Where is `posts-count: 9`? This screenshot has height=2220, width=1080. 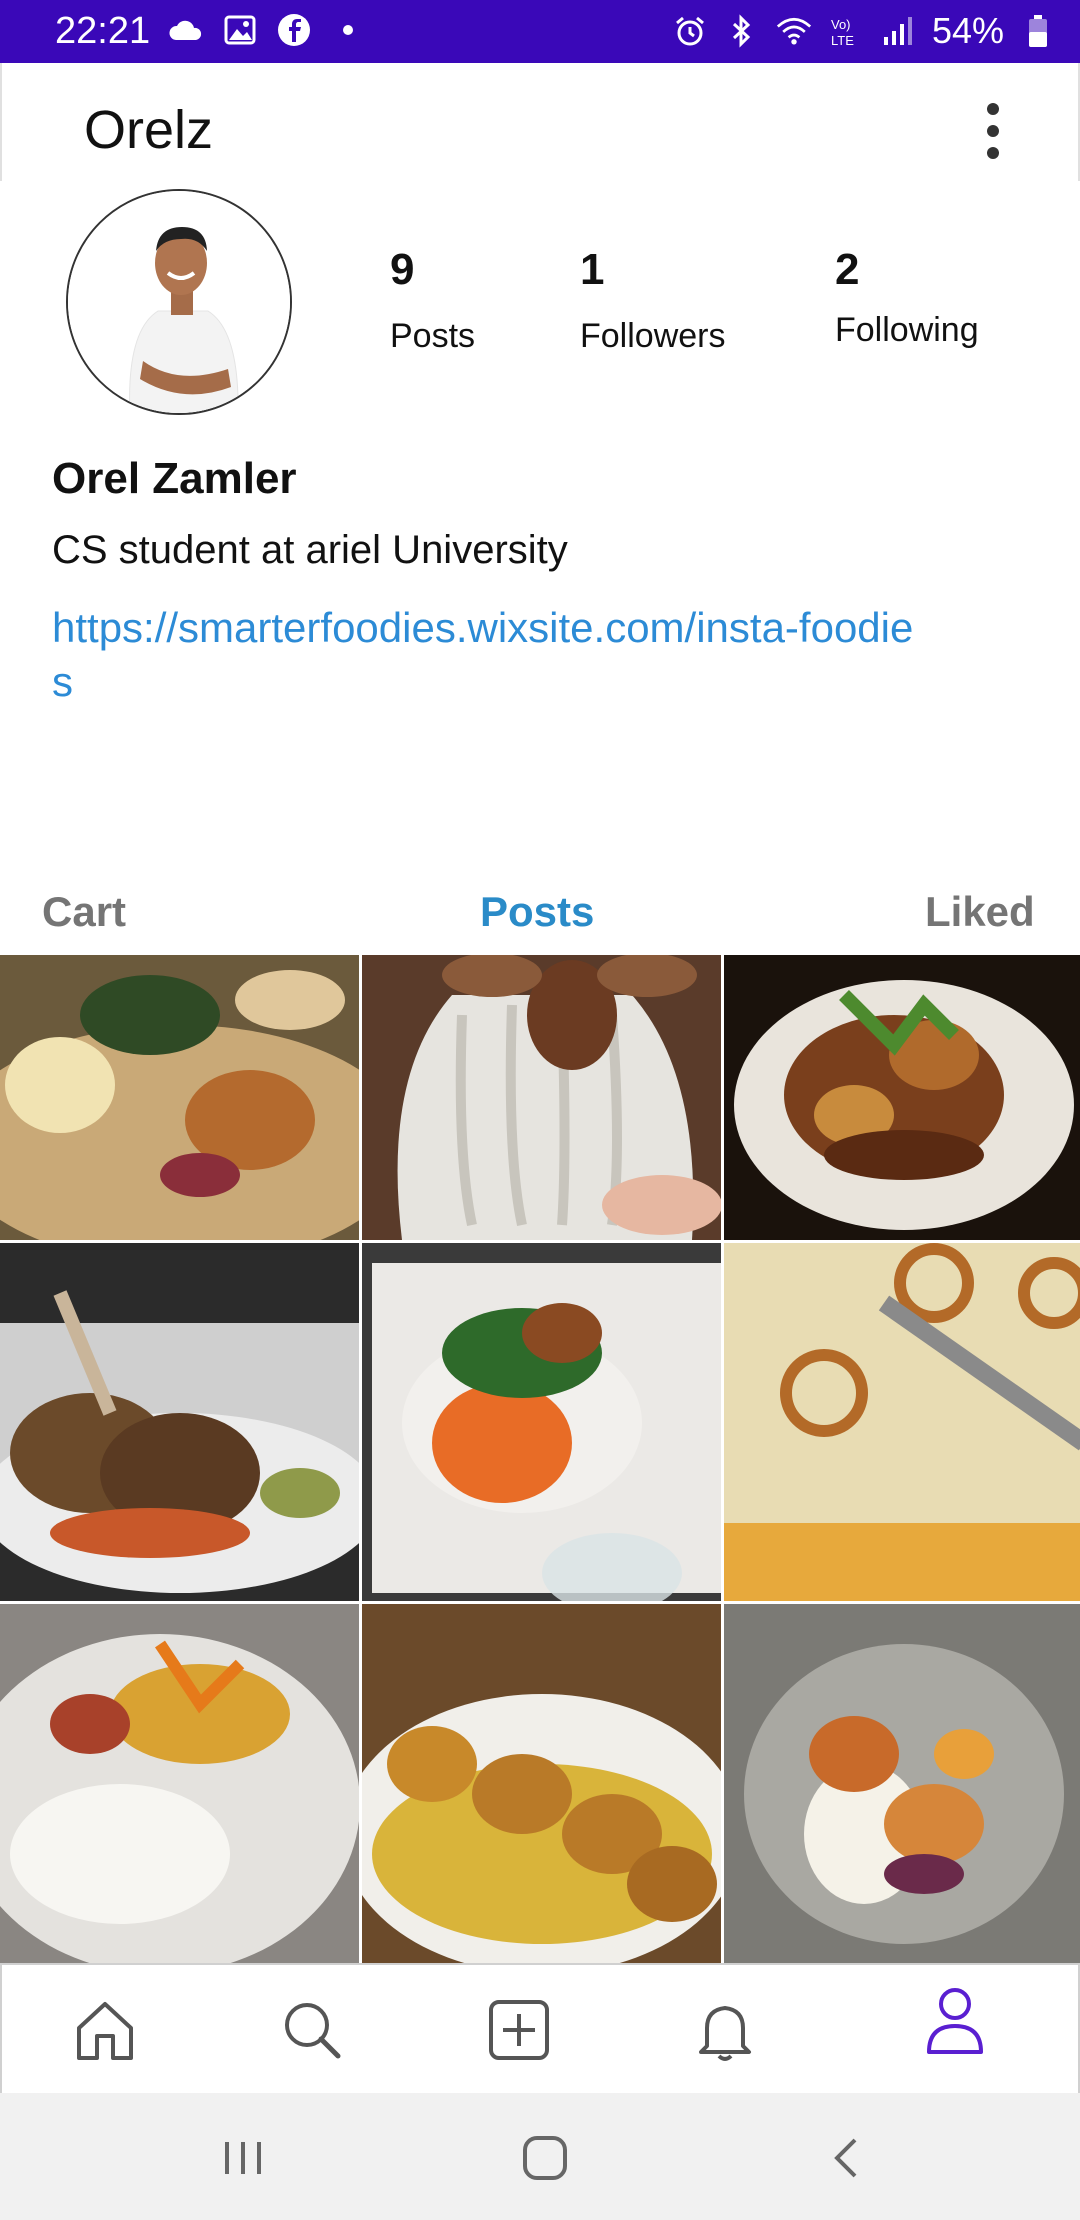
posts-count: 9 is located at coordinates (402, 269).